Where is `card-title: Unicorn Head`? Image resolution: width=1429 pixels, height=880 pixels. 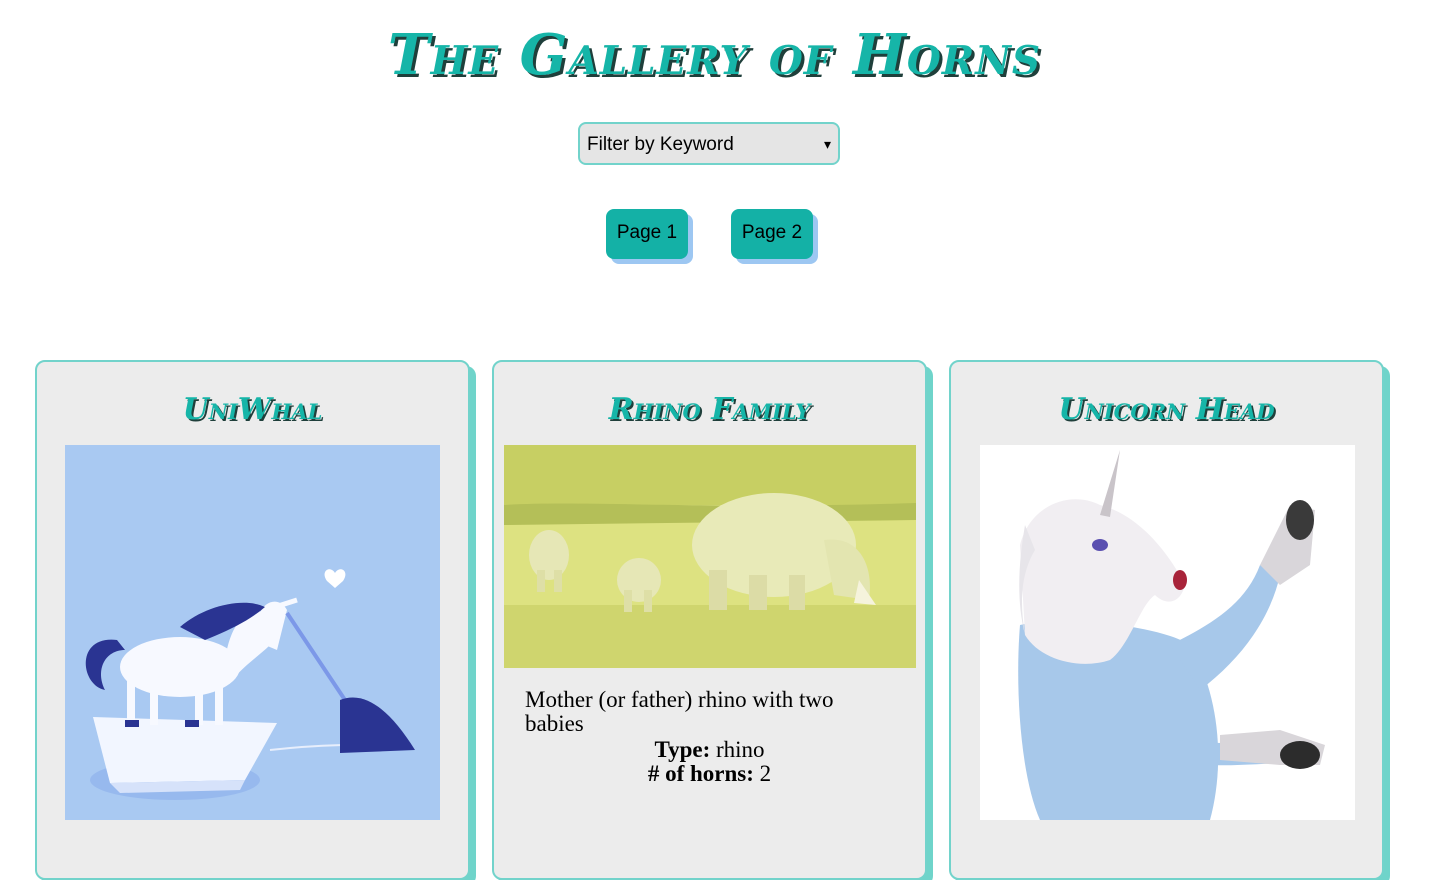
card-title: Unicorn Head is located at coordinates (1166, 409).